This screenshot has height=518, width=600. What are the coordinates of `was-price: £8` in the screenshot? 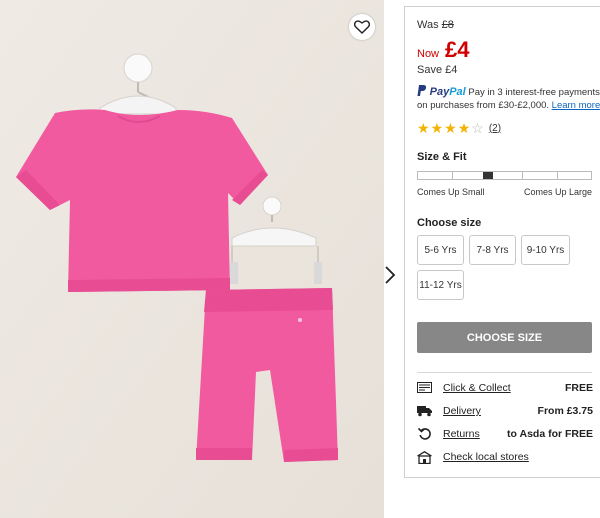 It's located at (447, 25).